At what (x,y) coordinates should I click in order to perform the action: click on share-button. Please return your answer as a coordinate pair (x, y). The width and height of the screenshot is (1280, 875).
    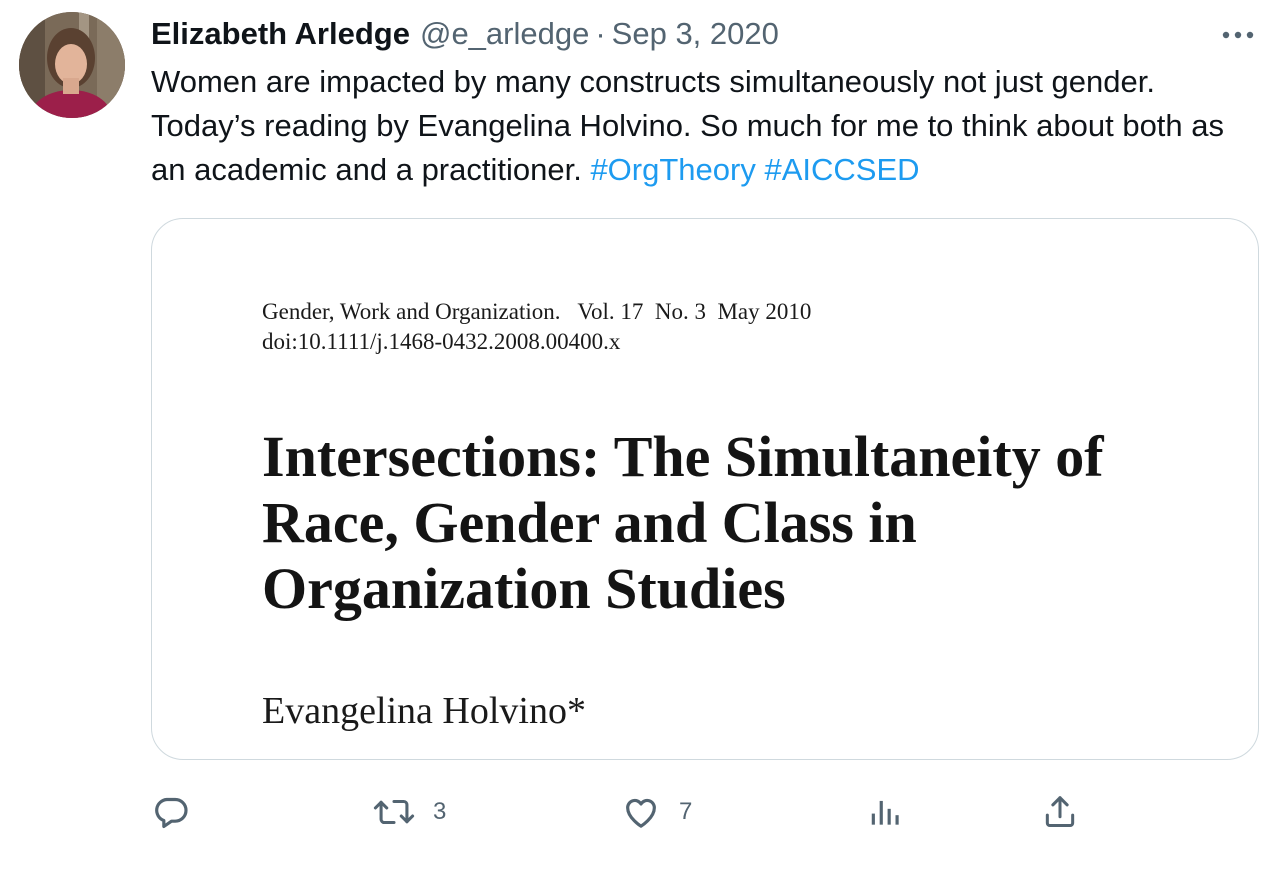
    Looking at the image, I should click on (1060, 812).